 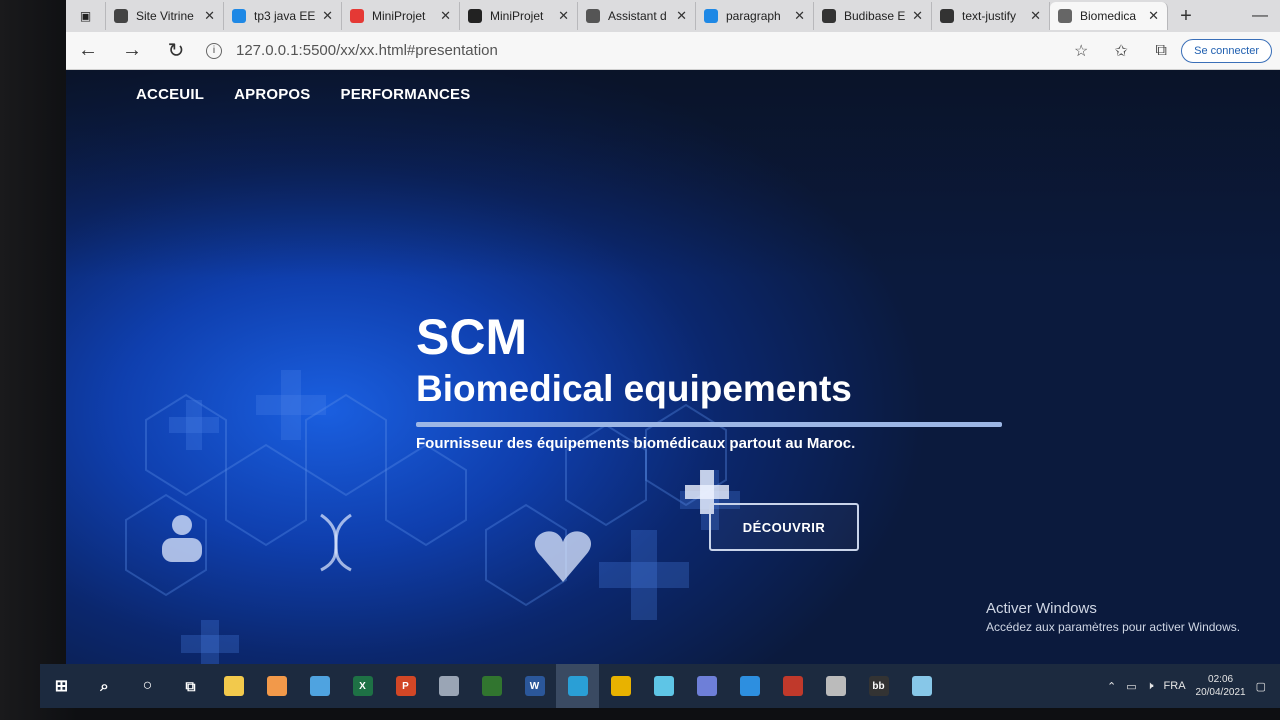 I want to click on tab-label: text-justify, so click(x=989, y=16).